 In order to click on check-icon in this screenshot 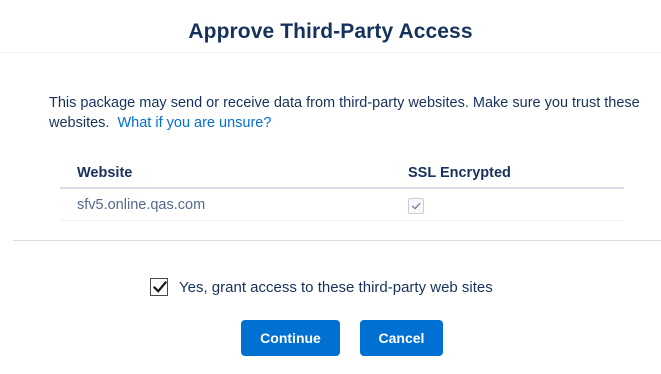, I will do `click(416, 205)`.